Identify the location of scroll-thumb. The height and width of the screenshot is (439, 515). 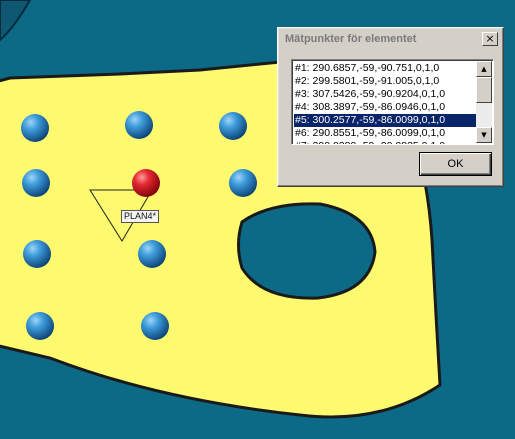
(484, 90).